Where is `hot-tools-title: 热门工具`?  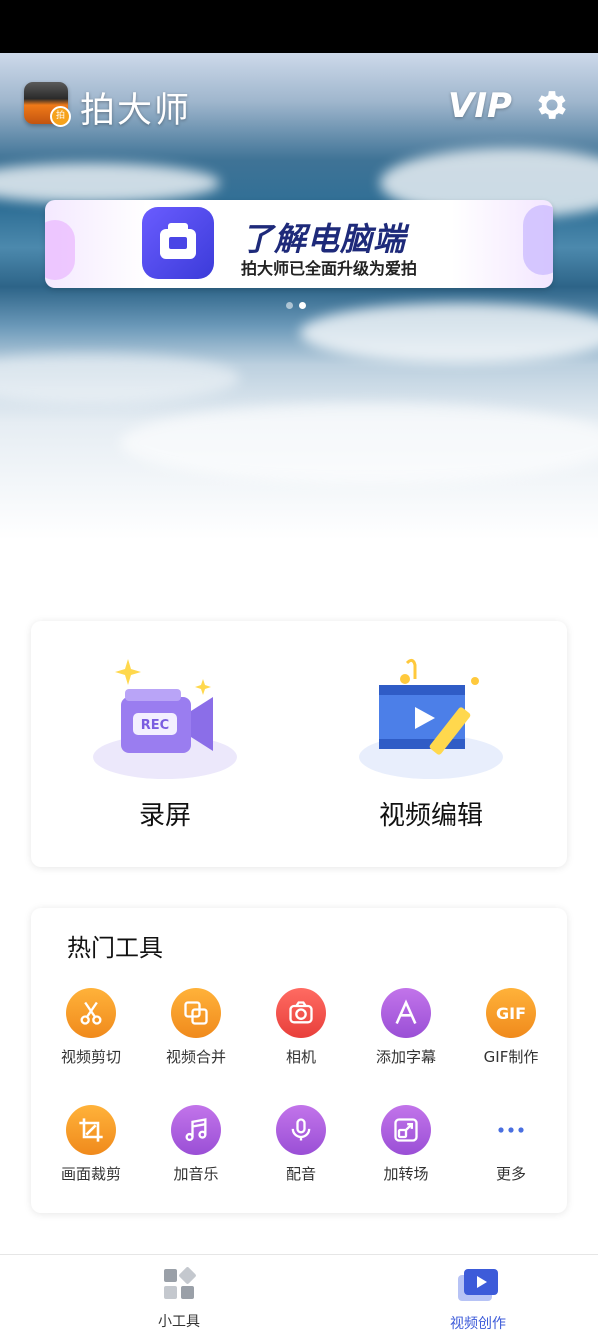
hot-tools-title: 热门工具 is located at coordinates (115, 948).